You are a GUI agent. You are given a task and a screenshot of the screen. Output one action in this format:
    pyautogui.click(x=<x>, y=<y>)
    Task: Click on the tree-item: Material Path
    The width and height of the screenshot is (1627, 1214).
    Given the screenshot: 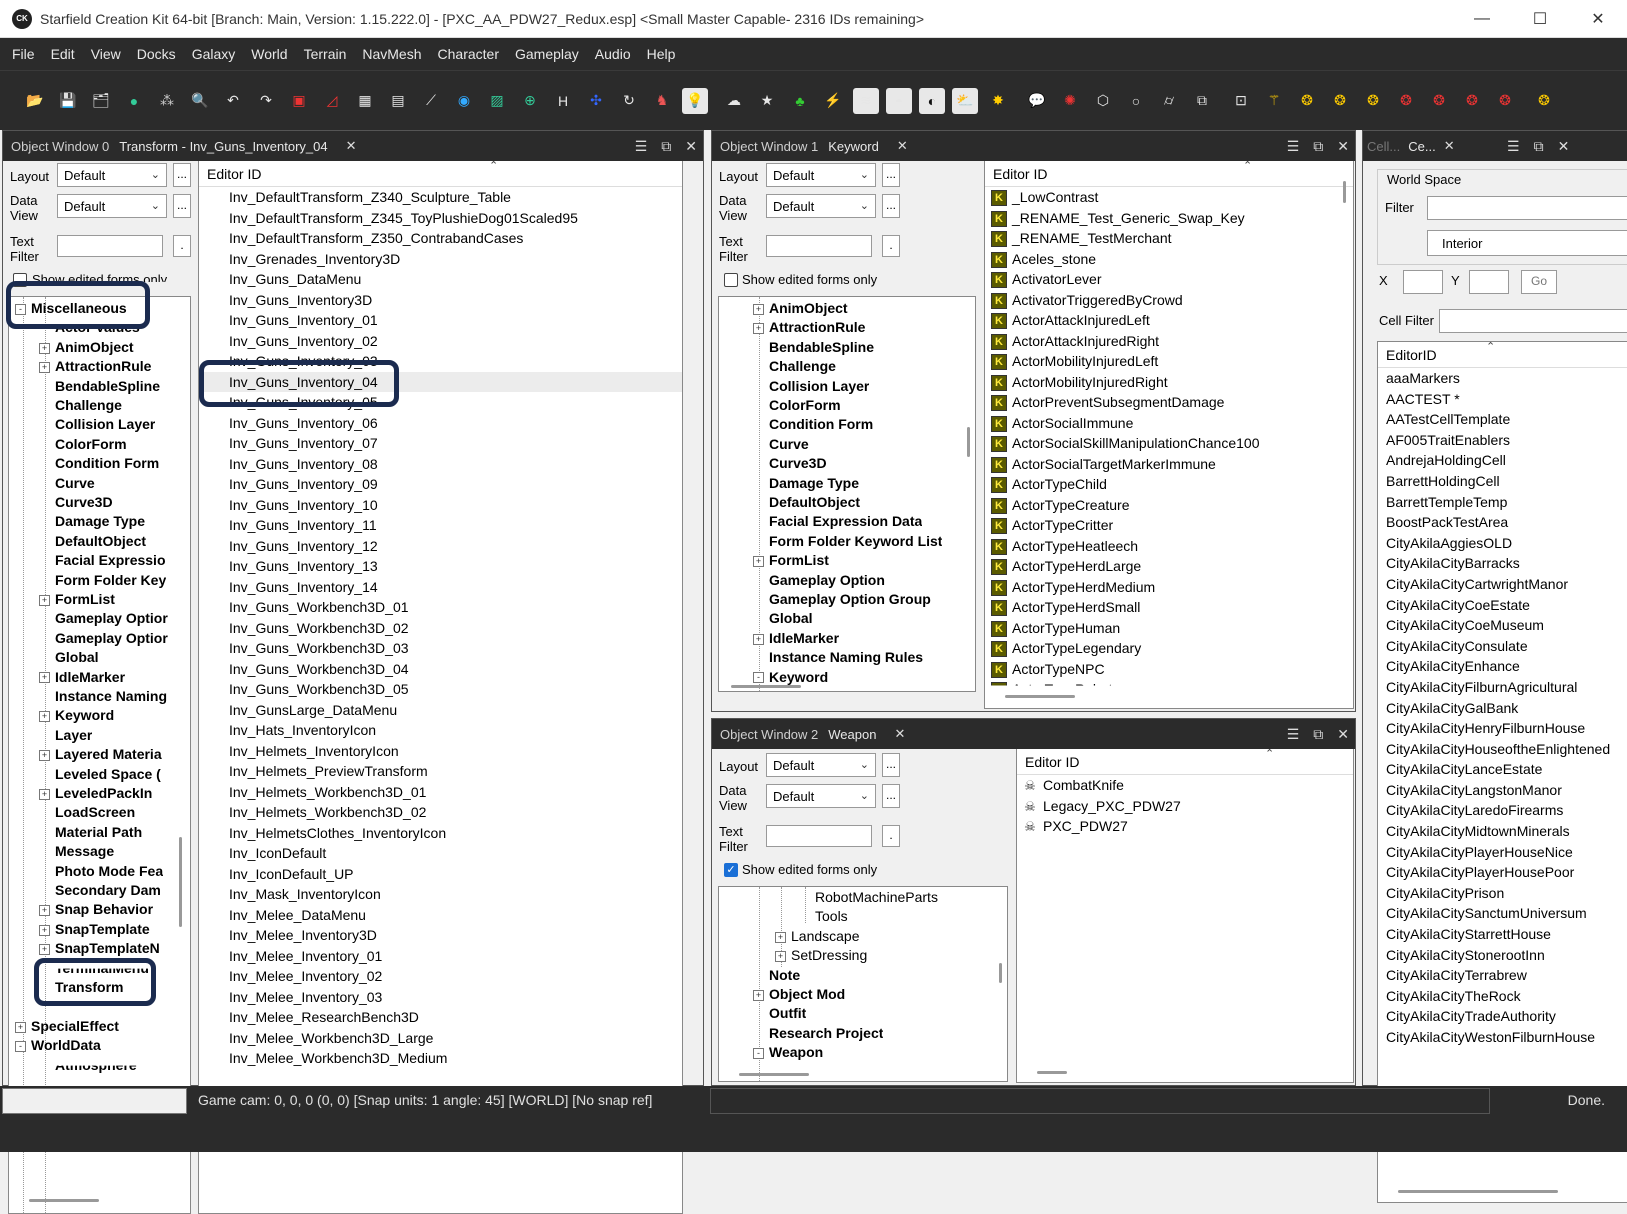 What is the action you would take?
    pyautogui.click(x=98, y=832)
    